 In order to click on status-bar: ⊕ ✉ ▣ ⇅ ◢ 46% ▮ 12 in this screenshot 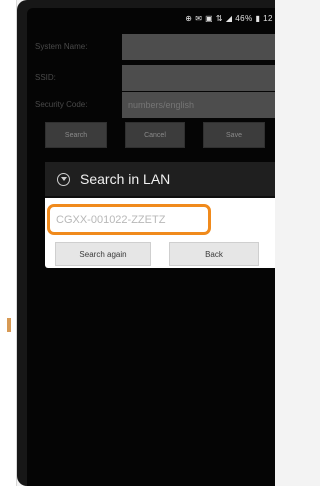, I will do `click(229, 18)`.